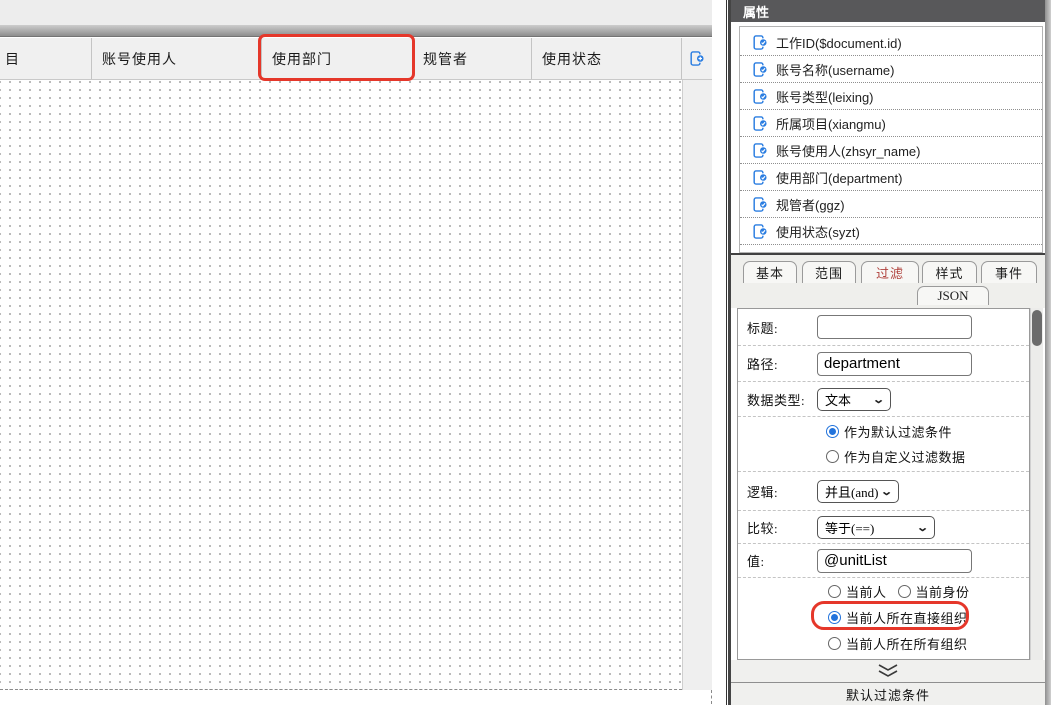 This screenshot has width=1051, height=705. Describe the element at coordinates (763, 492) in the screenshot. I see `logic-label: 逻辑:` at that location.